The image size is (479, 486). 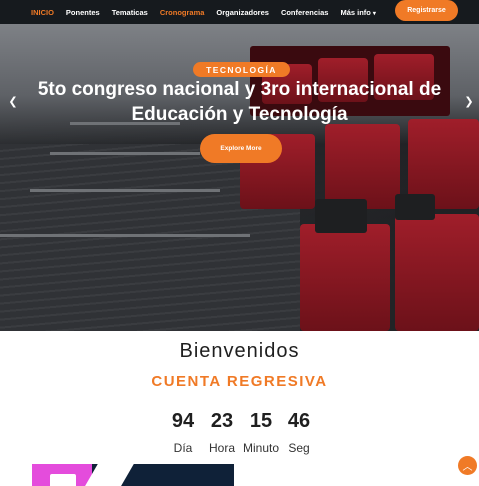 I want to click on banner-white-block, so click(x=63, y=480).